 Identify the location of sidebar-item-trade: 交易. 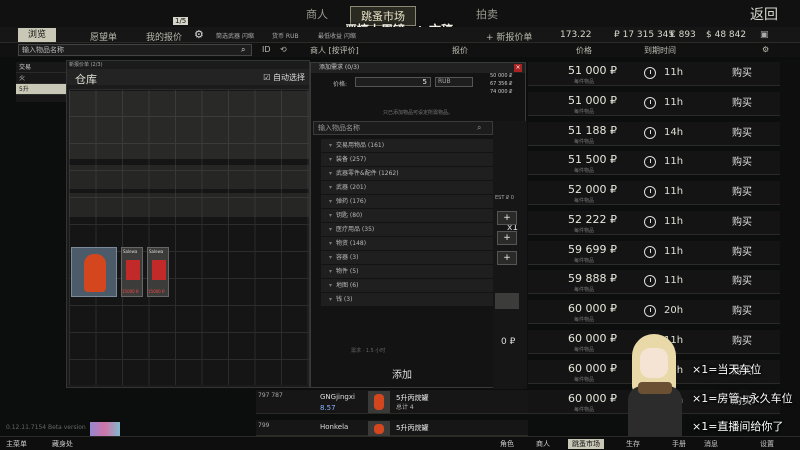
(42, 67).